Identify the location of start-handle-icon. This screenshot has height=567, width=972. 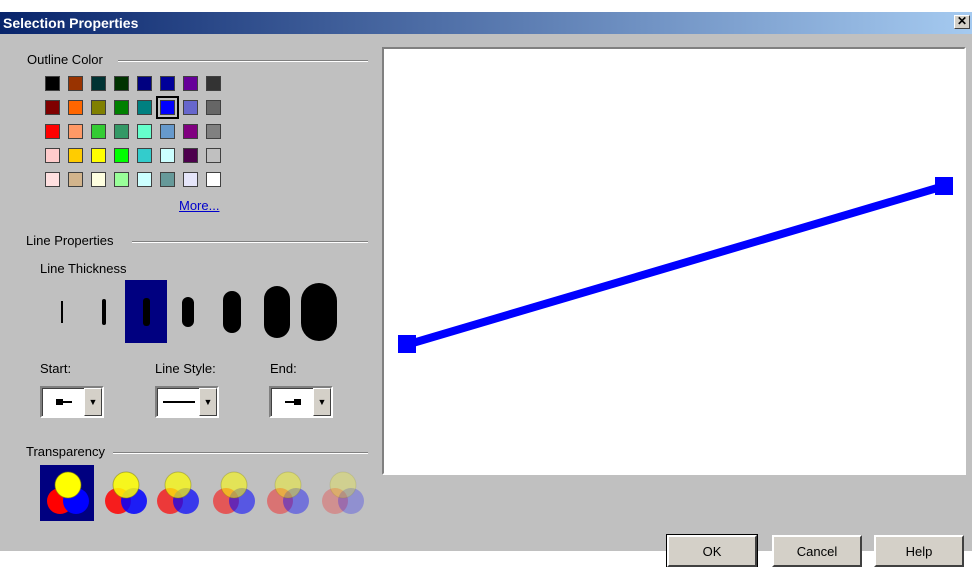
(407, 344).